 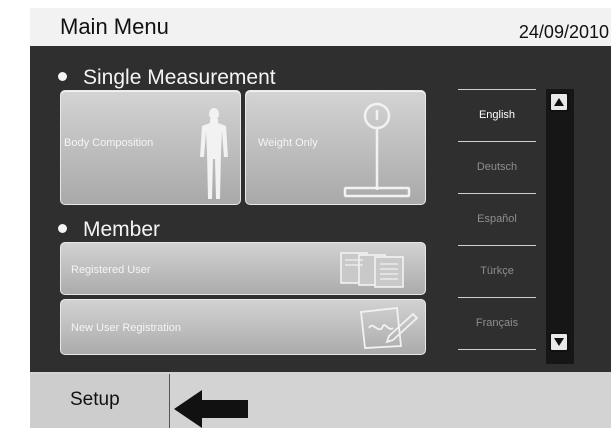 I want to click on language-option-espanol: Español, so click(x=497, y=220).